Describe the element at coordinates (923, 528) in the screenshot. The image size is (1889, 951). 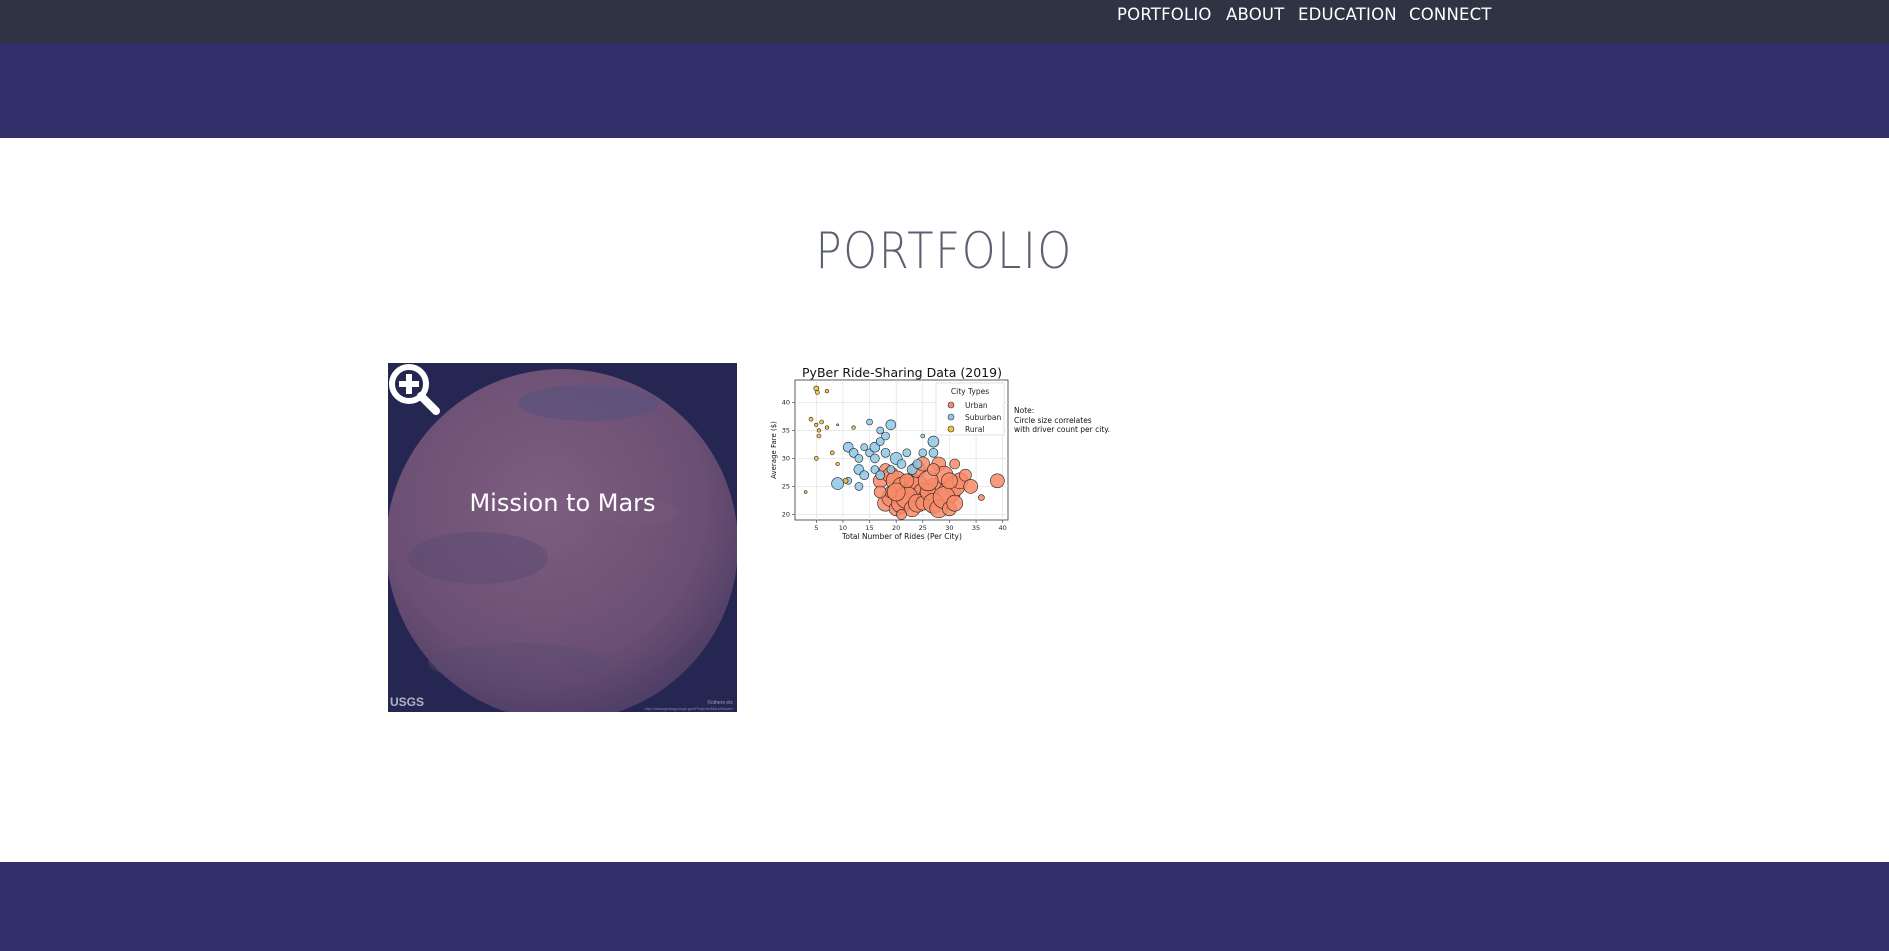
I see `x-tick-label: 25` at that location.